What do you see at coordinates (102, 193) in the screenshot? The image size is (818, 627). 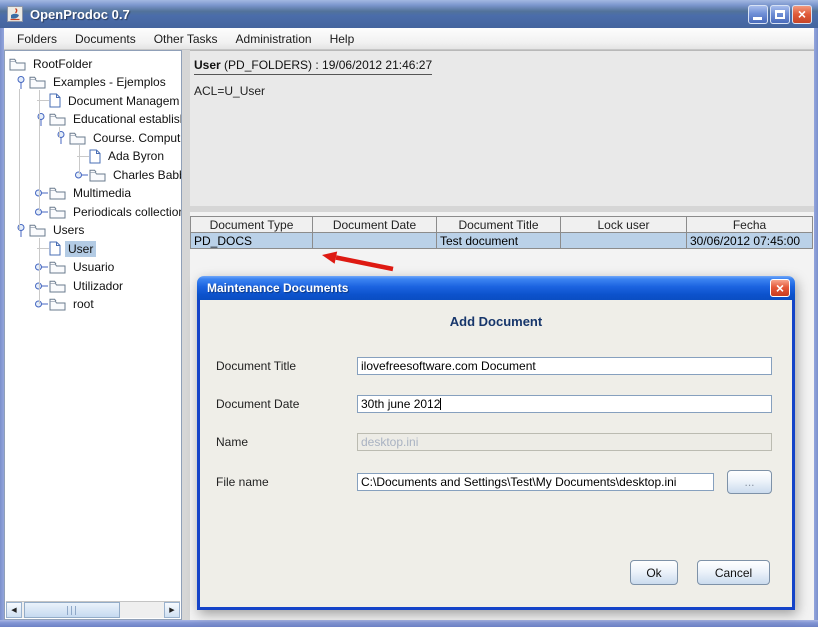 I see `tree-item-label: Multimedia` at bounding box center [102, 193].